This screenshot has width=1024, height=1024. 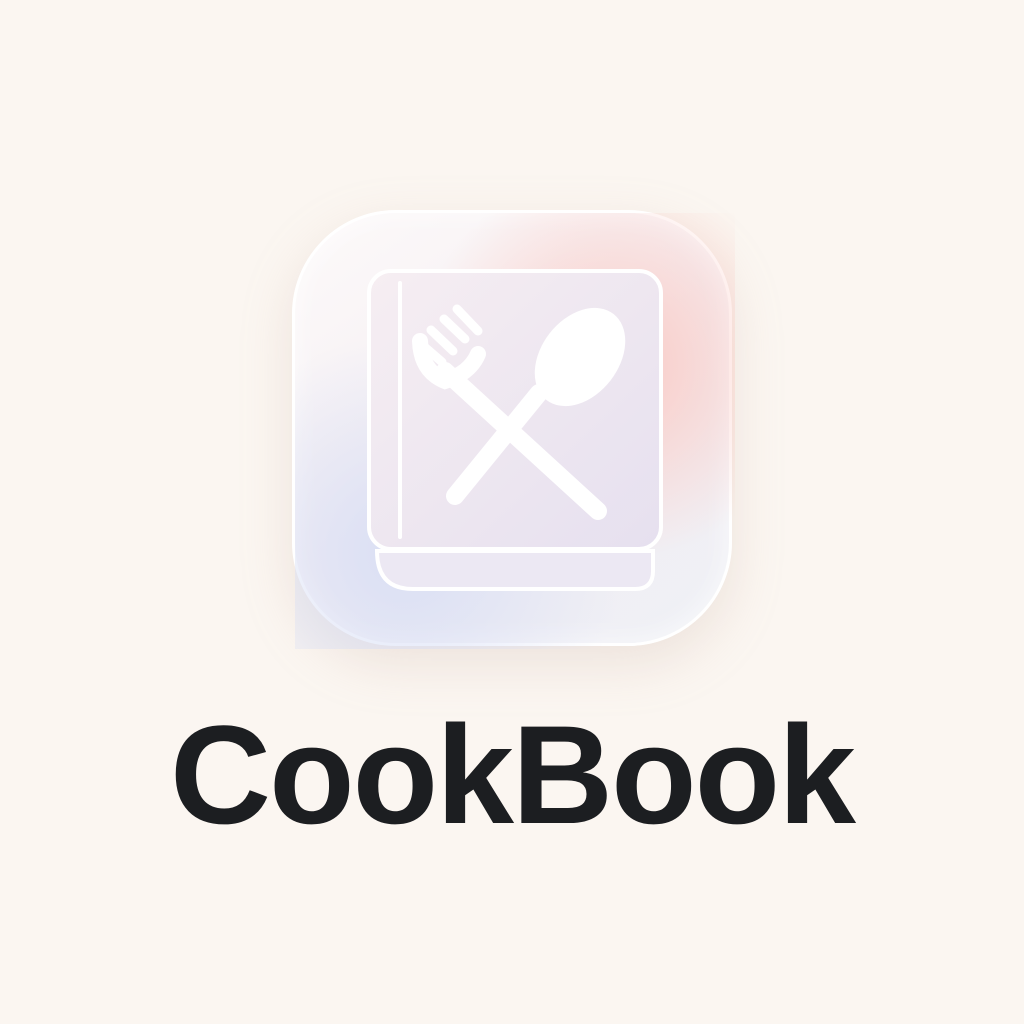 I want to click on app-title: CookBook, so click(x=513, y=774).